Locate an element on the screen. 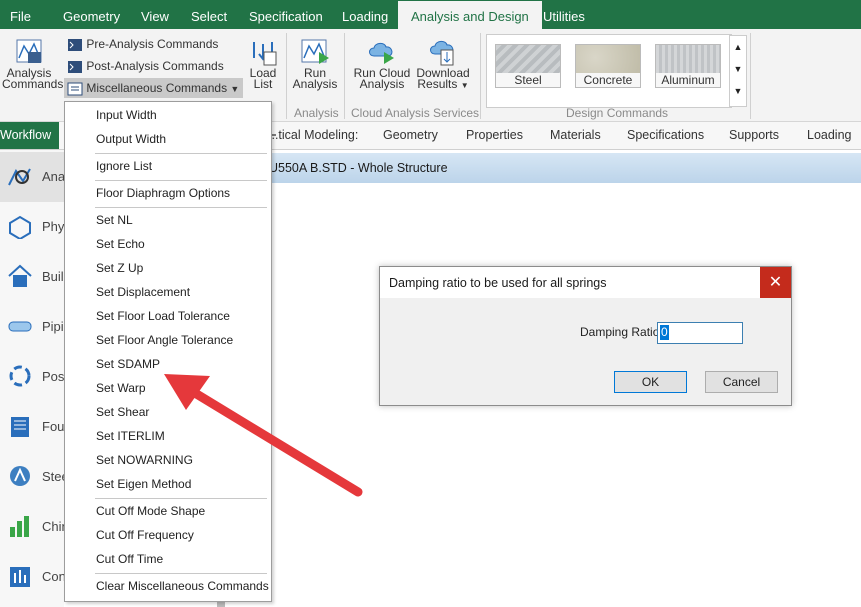 The height and width of the screenshot is (607, 861). load-list-button: Load List is located at coordinates (263, 64).